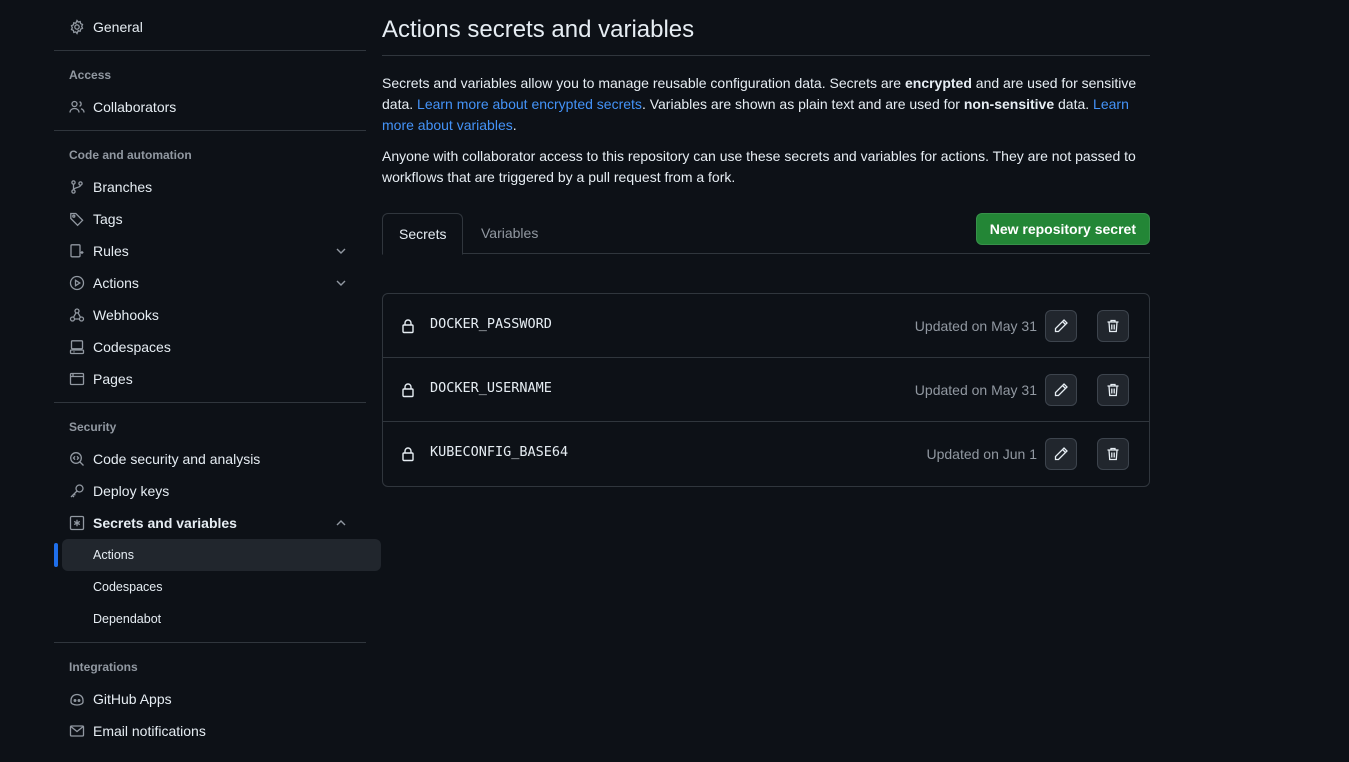  What do you see at coordinates (1074, 104) in the screenshot?
I see `text: data.` at bounding box center [1074, 104].